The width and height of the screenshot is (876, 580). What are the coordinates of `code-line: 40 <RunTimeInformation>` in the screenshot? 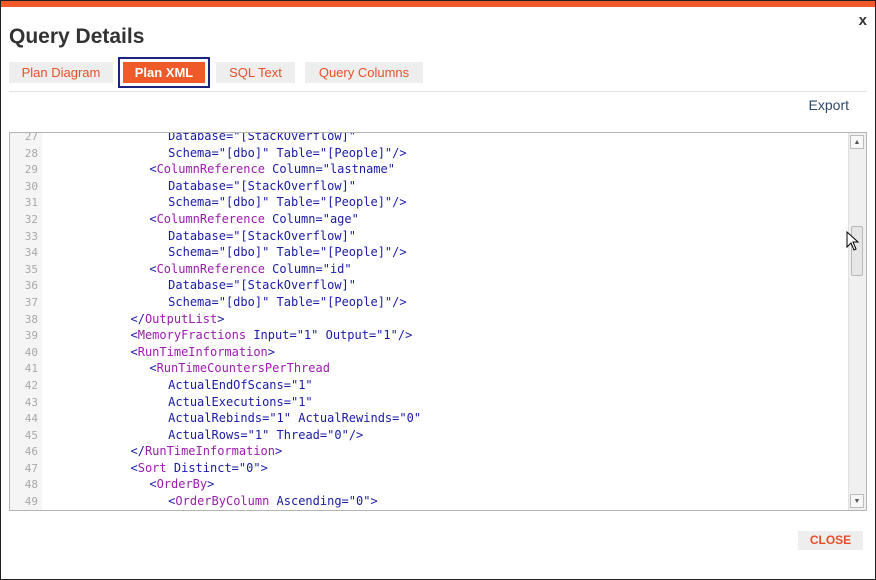 It's located at (429, 352).